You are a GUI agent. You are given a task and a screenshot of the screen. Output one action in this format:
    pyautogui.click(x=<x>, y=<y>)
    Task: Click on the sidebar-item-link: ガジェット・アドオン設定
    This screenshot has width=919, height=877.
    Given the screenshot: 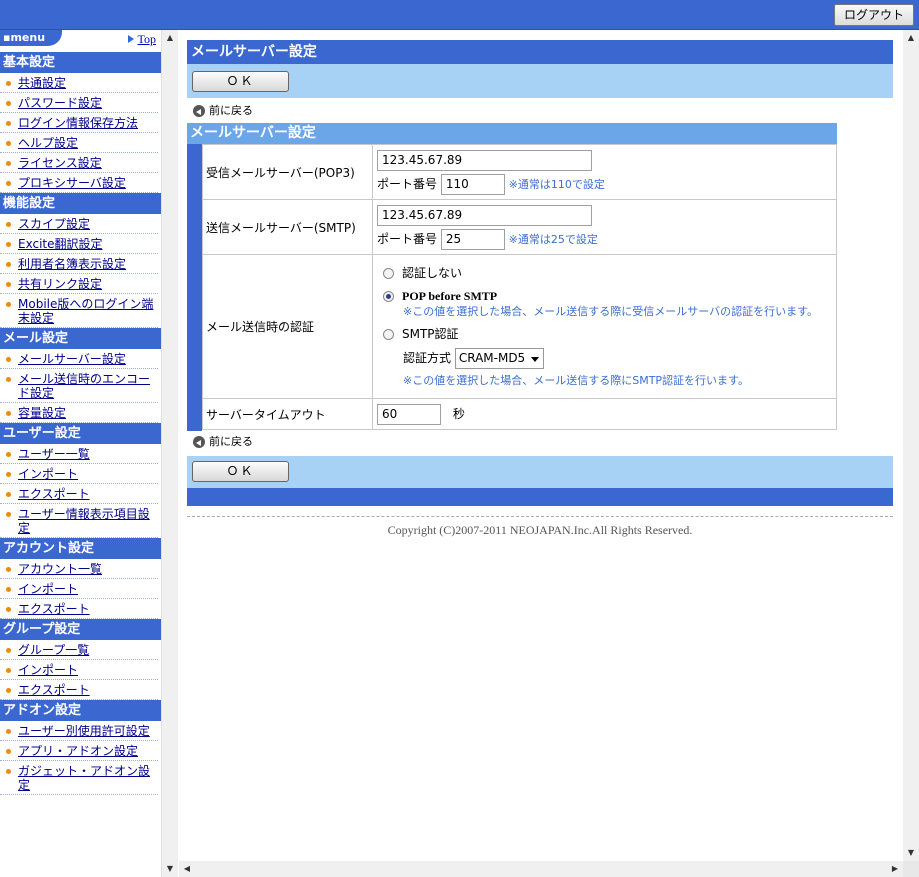 What is the action you would take?
    pyautogui.click(x=84, y=778)
    